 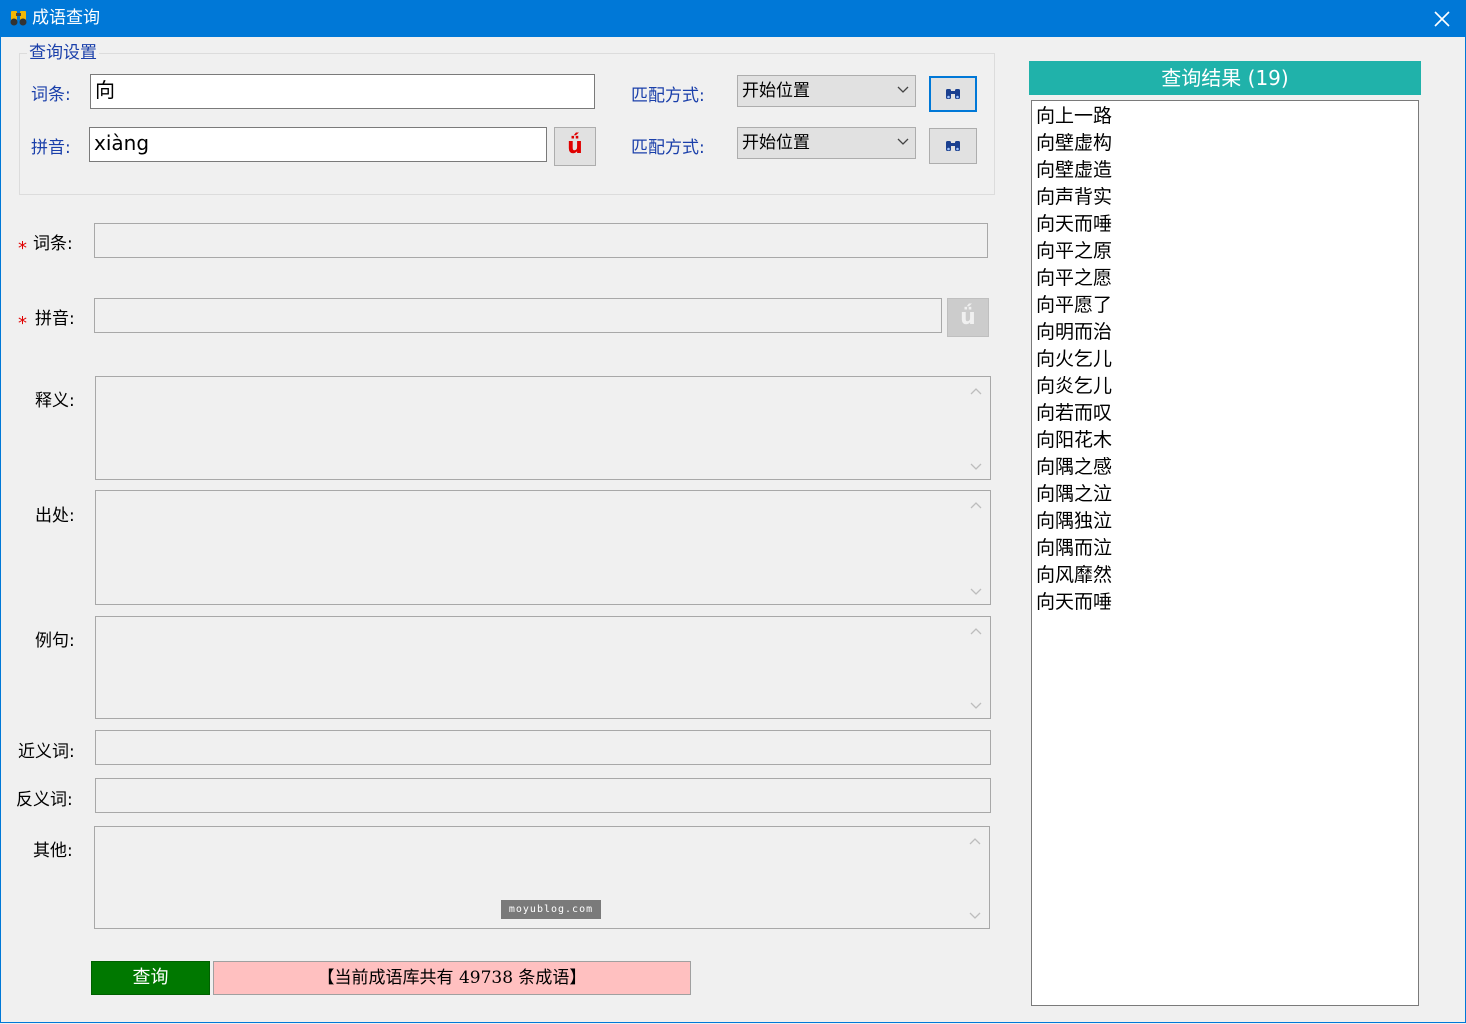 What do you see at coordinates (543, 795) in the screenshot?
I see `detail-antonym-field` at bounding box center [543, 795].